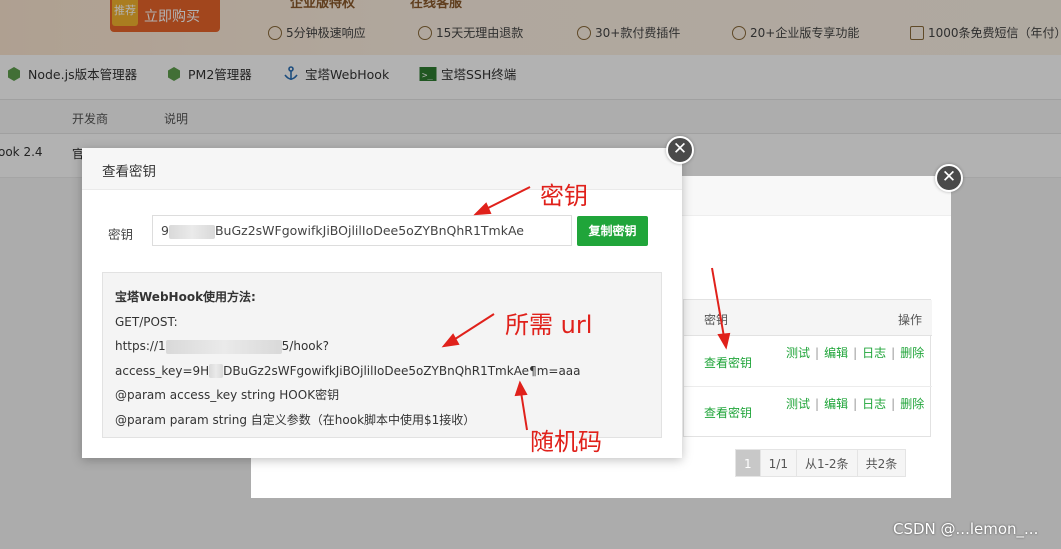 This screenshot has width=1061, height=549. What do you see at coordinates (586, 308) in the screenshot?
I see `annotation-arrows` at bounding box center [586, 308].